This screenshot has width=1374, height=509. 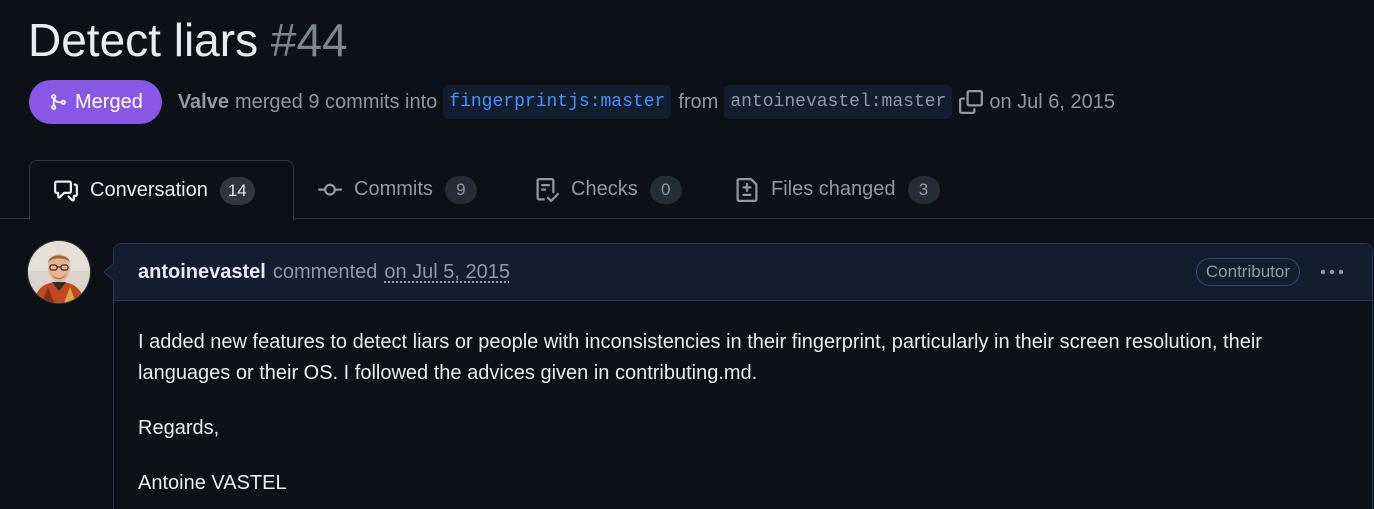 I want to click on tab-label: Checks, so click(x=604, y=189).